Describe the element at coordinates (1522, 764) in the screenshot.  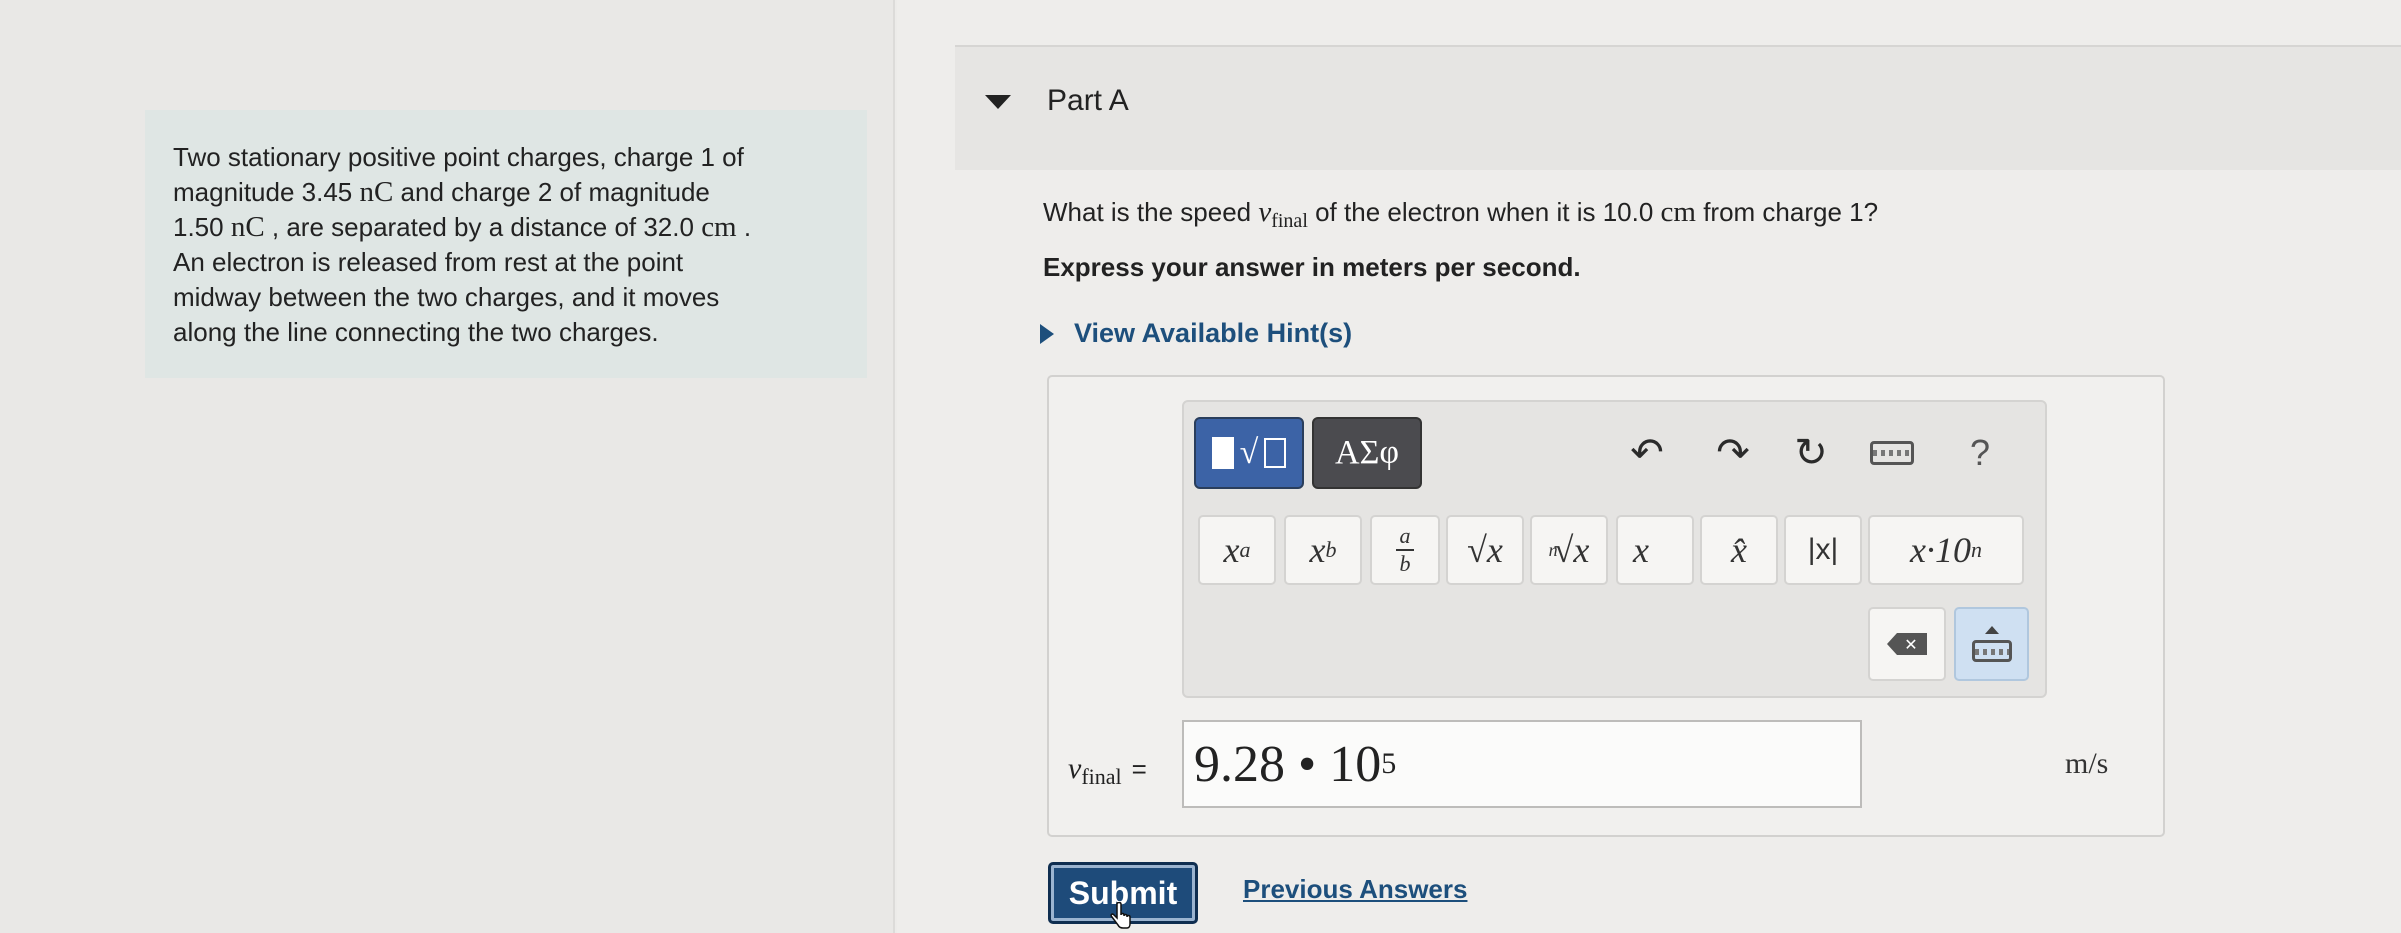
I see `answer-input: 9.28 • 10 5` at that location.